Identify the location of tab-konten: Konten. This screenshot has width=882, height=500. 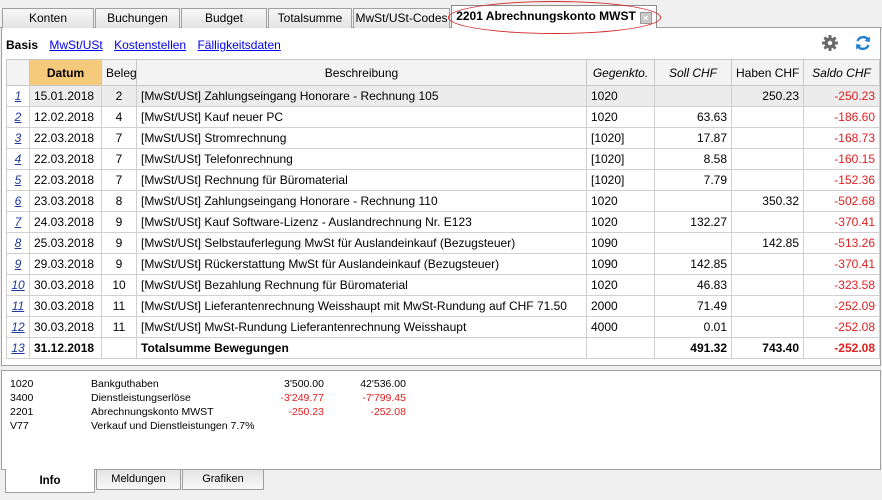
(48, 18).